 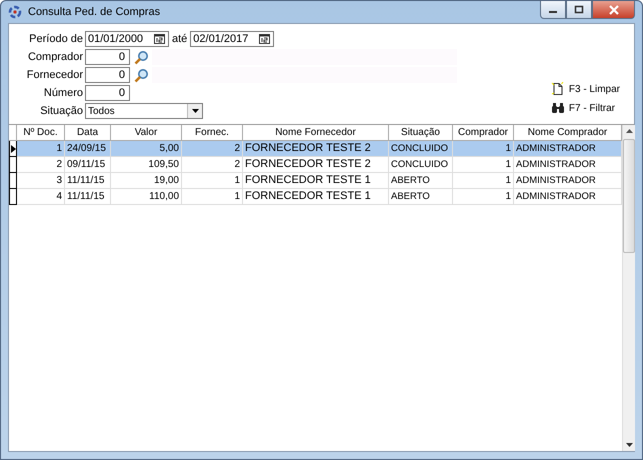 I want to click on scroll-up-icon, so click(x=629, y=131).